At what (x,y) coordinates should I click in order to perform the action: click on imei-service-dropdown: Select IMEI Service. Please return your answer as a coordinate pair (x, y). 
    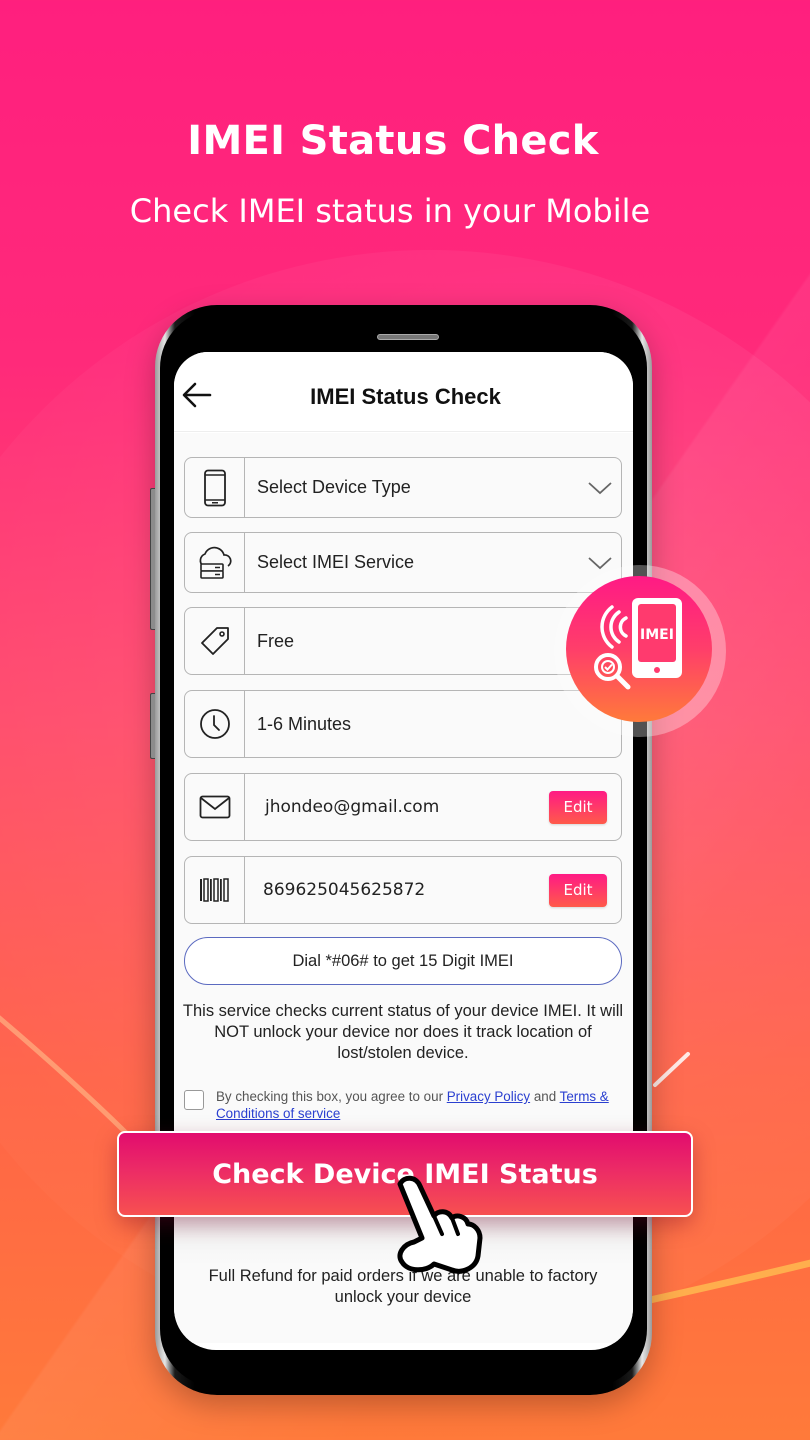
    Looking at the image, I should click on (403, 562).